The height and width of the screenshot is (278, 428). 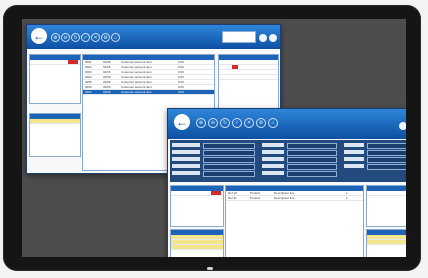 What do you see at coordinates (273, 38) in the screenshot?
I see `window-close-icon` at bounding box center [273, 38].